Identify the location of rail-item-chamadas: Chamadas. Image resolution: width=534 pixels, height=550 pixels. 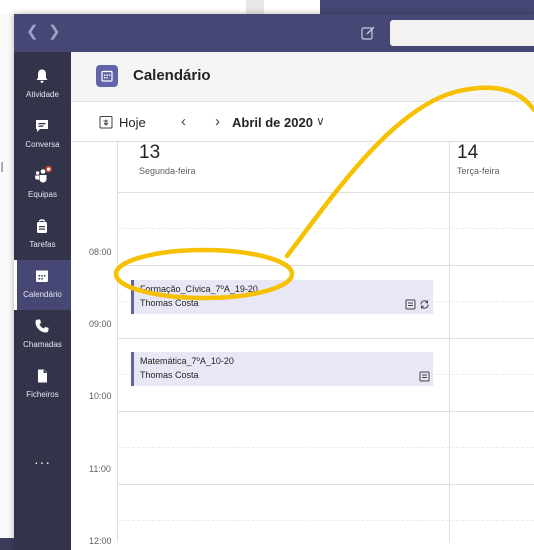
(42, 335).